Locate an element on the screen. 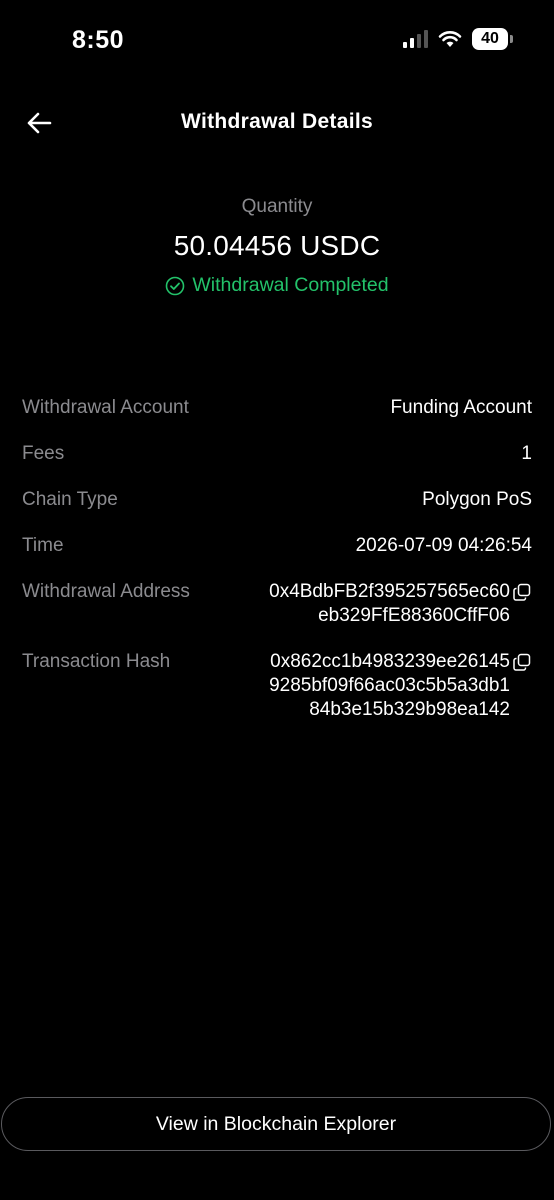  status-text: Withdrawal Completed is located at coordinates (290, 285).